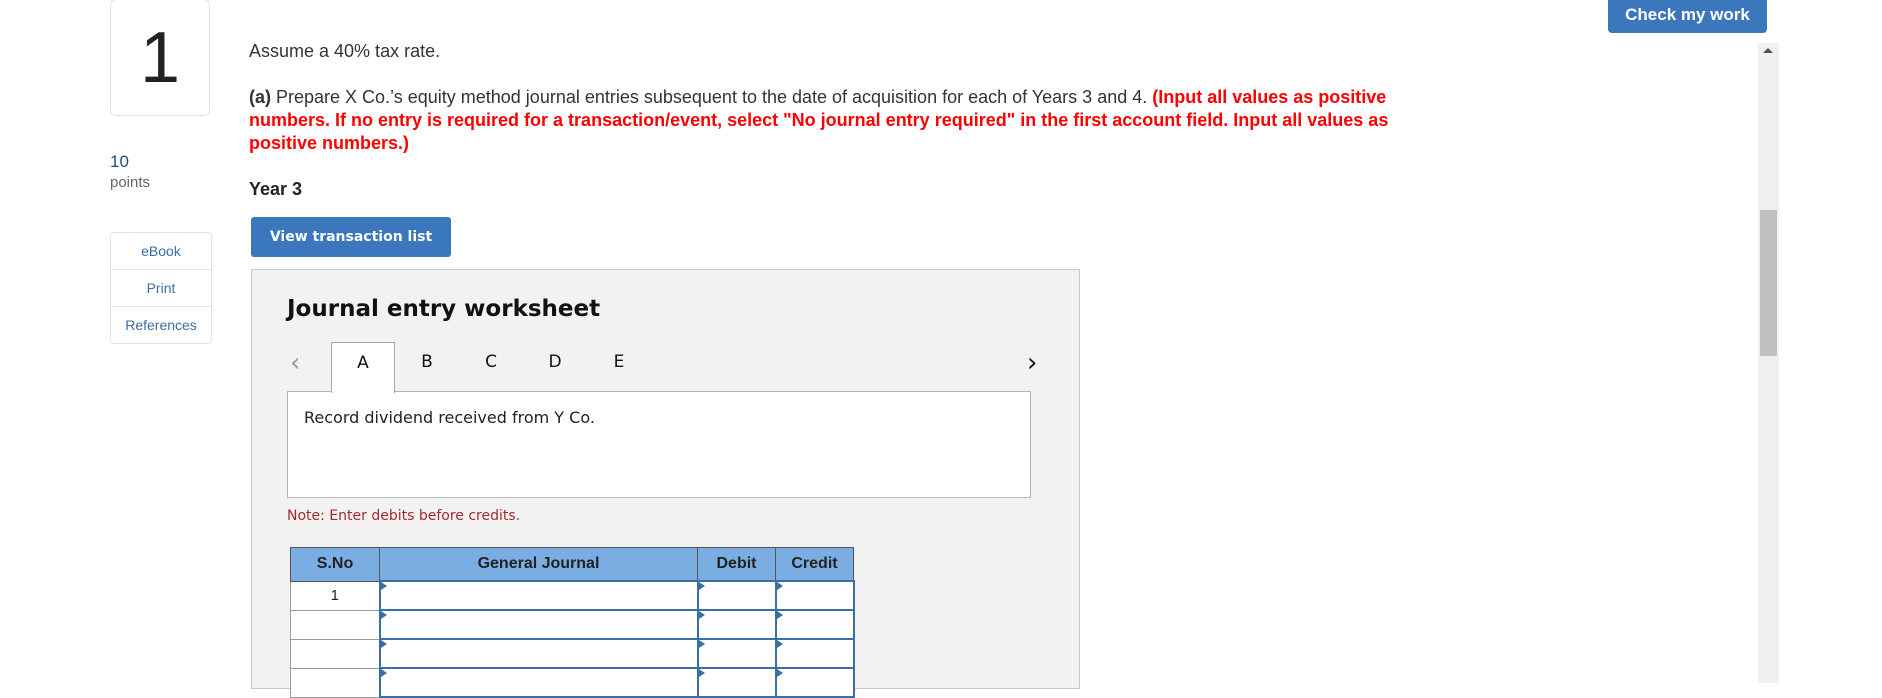 The image size is (1882, 698). Describe the element at coordinates (449, 417) in the screenshot. I see `transaction-description: Record dividend received from Y Co.` at that location.